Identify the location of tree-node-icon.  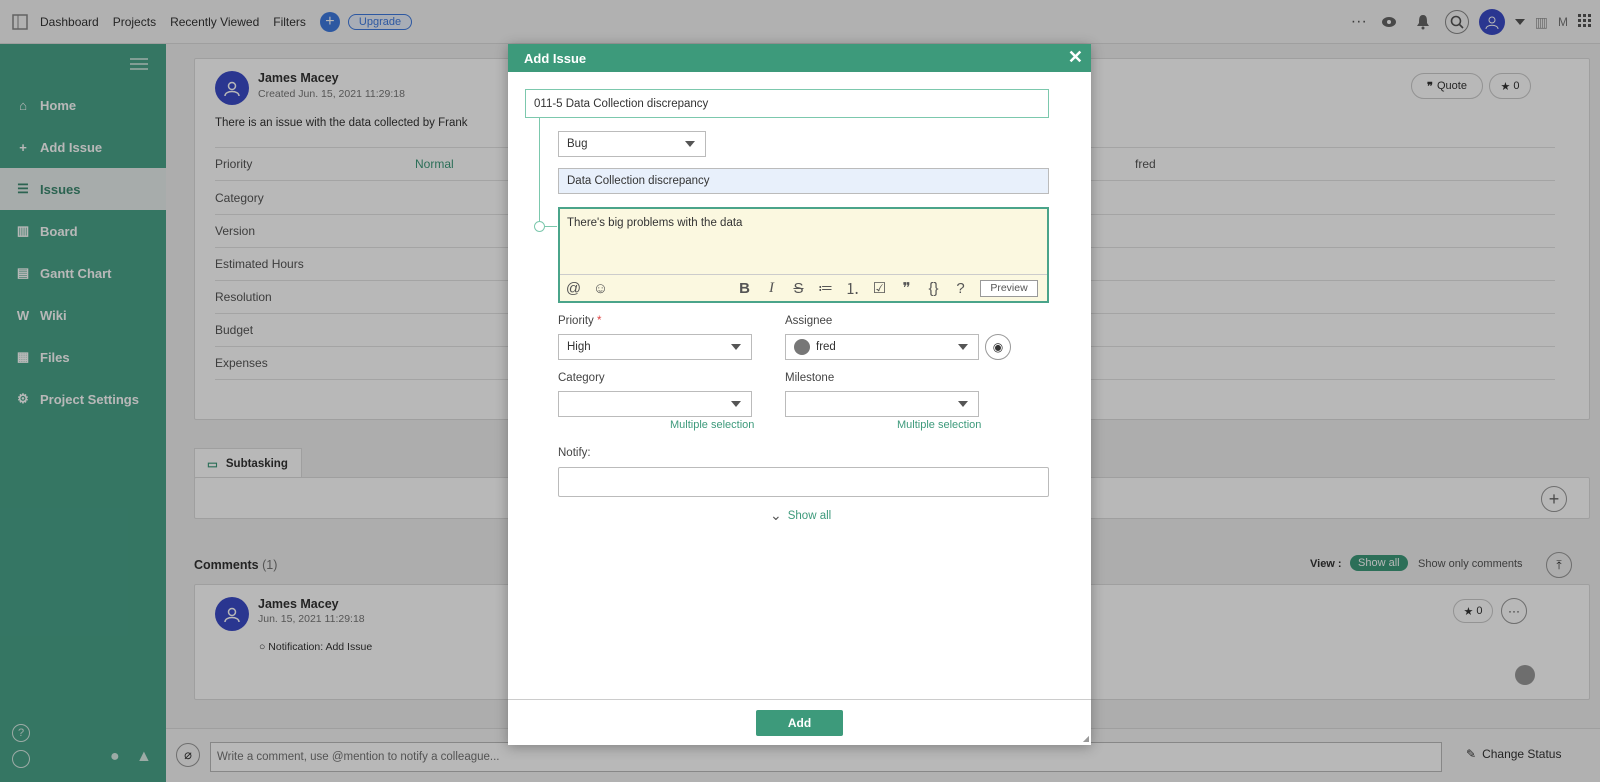
(539, 226).